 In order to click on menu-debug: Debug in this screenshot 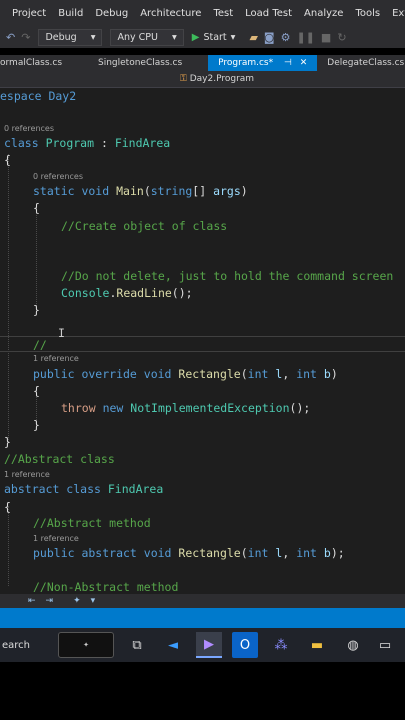, I will do `click(111, 13)`.